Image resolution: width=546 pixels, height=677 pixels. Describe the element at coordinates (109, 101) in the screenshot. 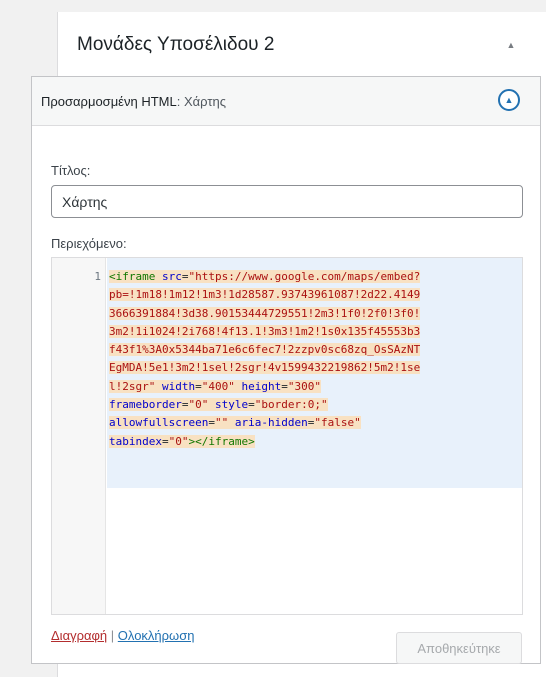

I see `widget-type-label: Προσαρμοσμένη HTML` at that location.